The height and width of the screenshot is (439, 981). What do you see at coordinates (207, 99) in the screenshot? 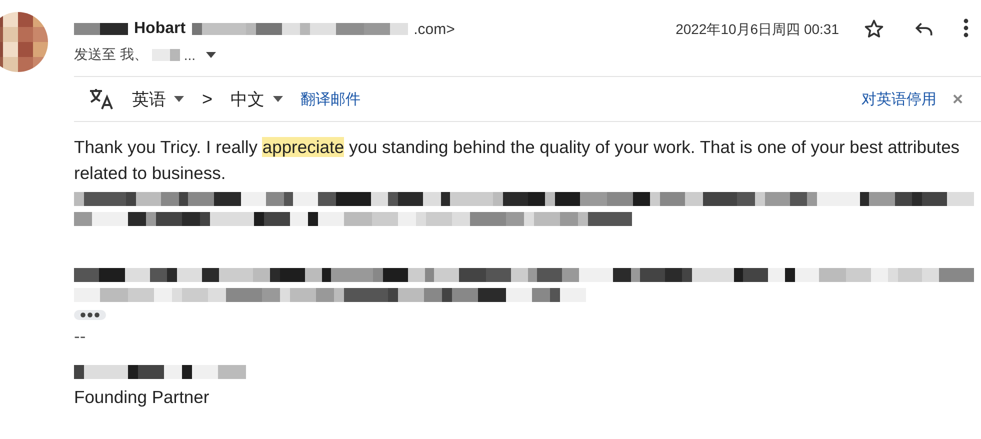
I see `arrow-text: >` at bounding box center [207, 99].